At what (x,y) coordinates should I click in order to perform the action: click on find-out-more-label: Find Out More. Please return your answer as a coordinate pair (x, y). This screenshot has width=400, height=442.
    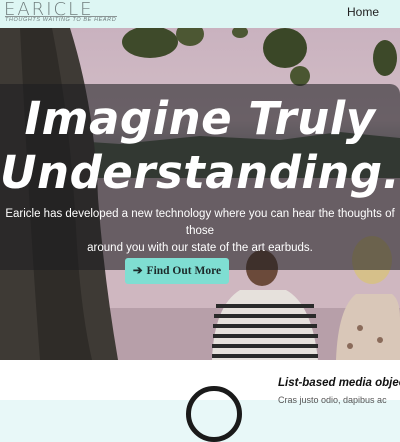
    Looking at the image, I should click on (184, 271).